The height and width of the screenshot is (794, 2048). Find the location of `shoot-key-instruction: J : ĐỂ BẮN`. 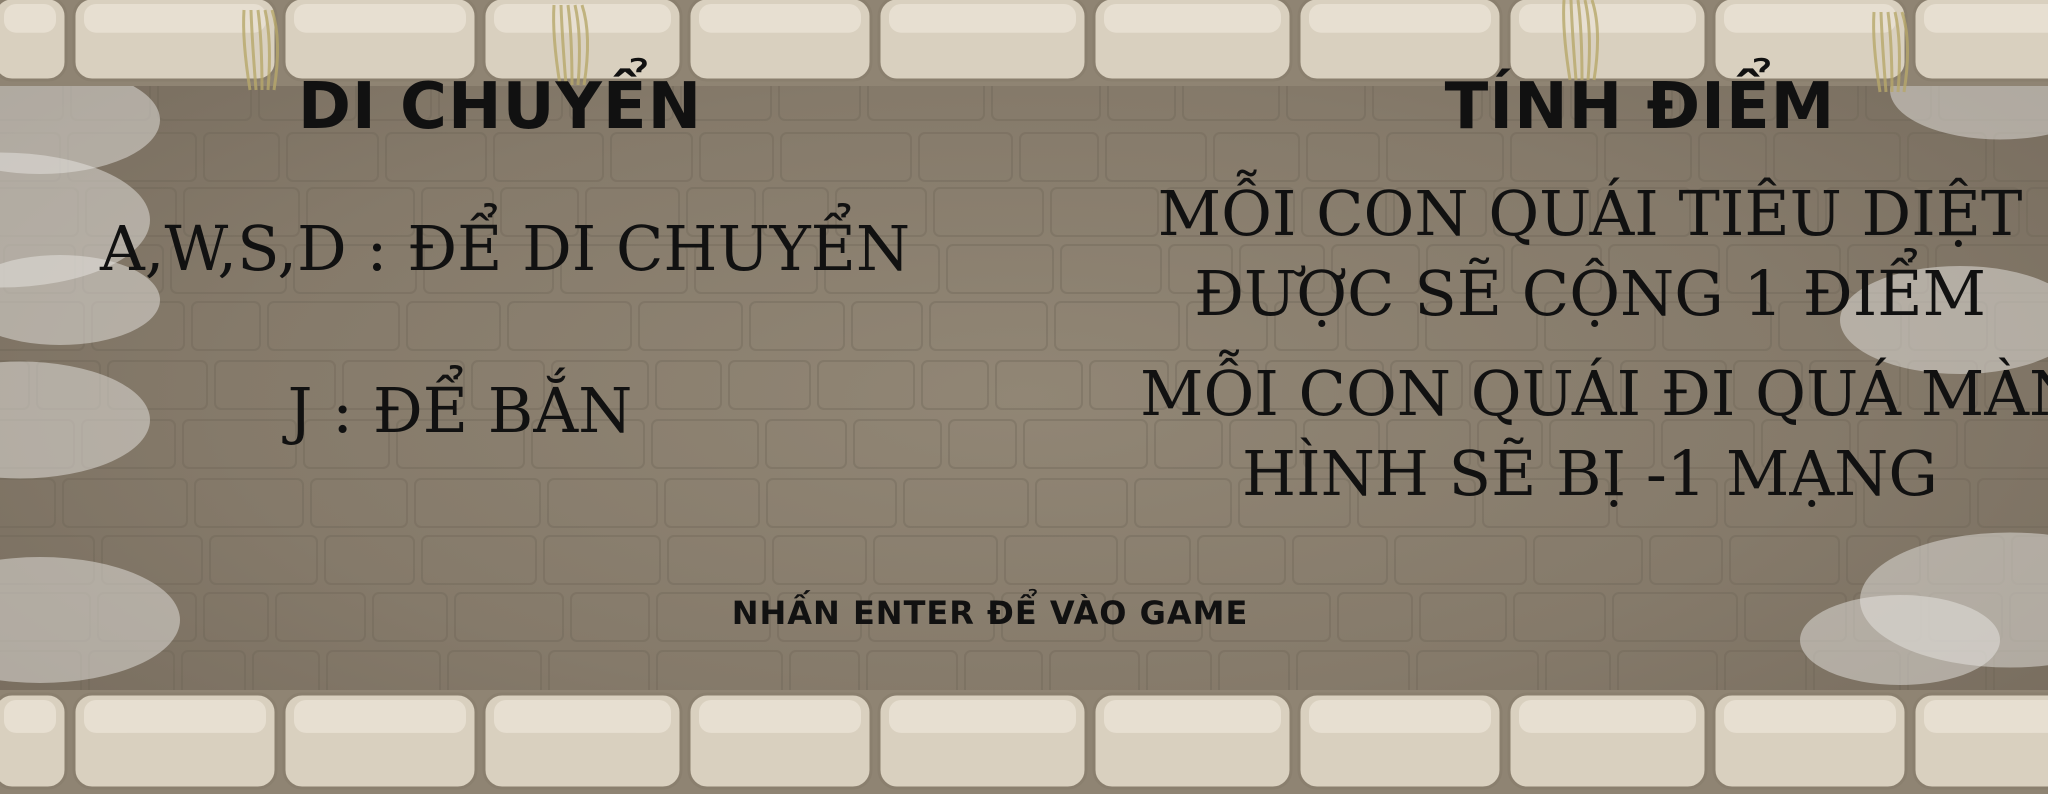

shoot-key-instruction: J : ĐỂ BẮN is located at coordinates (460, 410).